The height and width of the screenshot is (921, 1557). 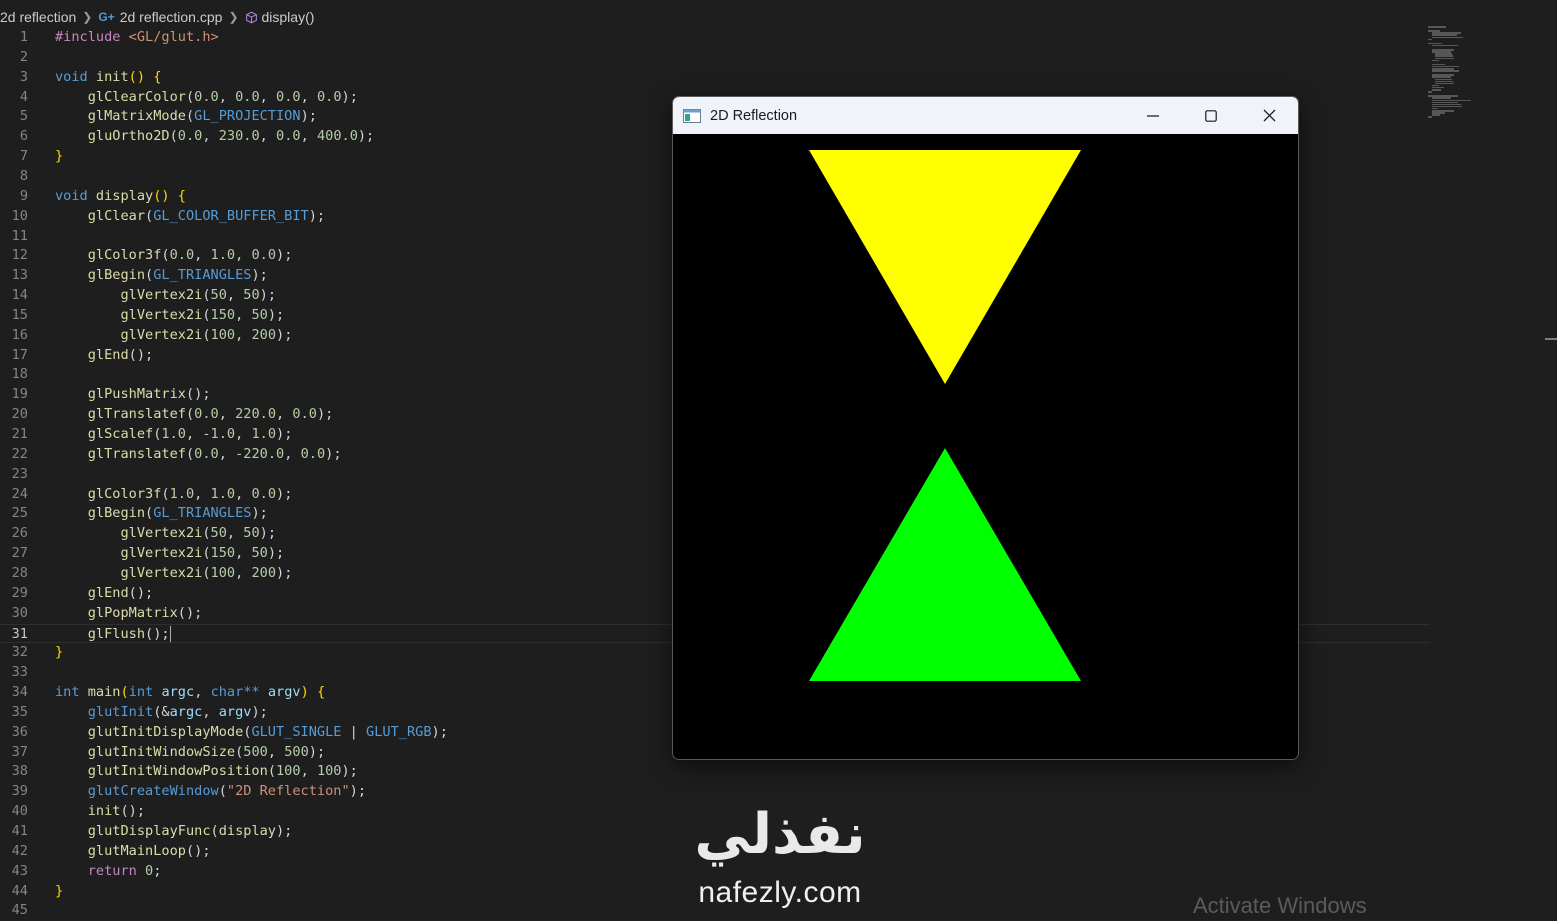 I want to click on breadcrumb-folder: 2d reflection, so click(x=38, y=17).